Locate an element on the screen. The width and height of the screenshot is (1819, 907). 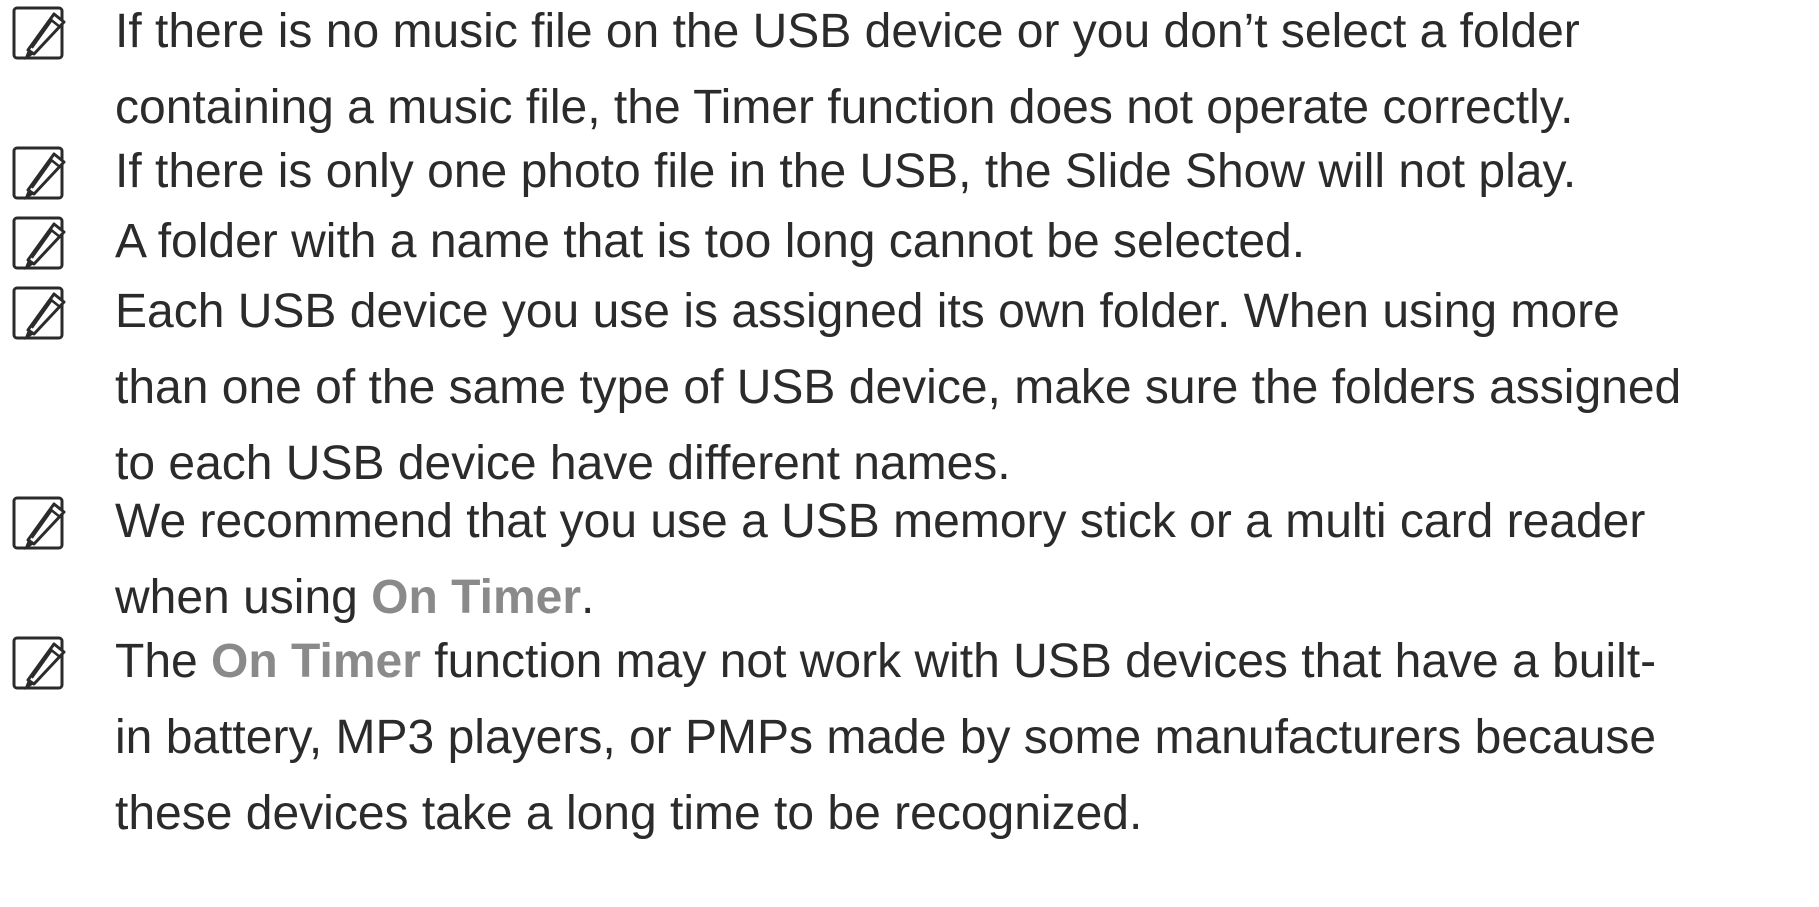
text-run: . is located at coordinates (588, 597).